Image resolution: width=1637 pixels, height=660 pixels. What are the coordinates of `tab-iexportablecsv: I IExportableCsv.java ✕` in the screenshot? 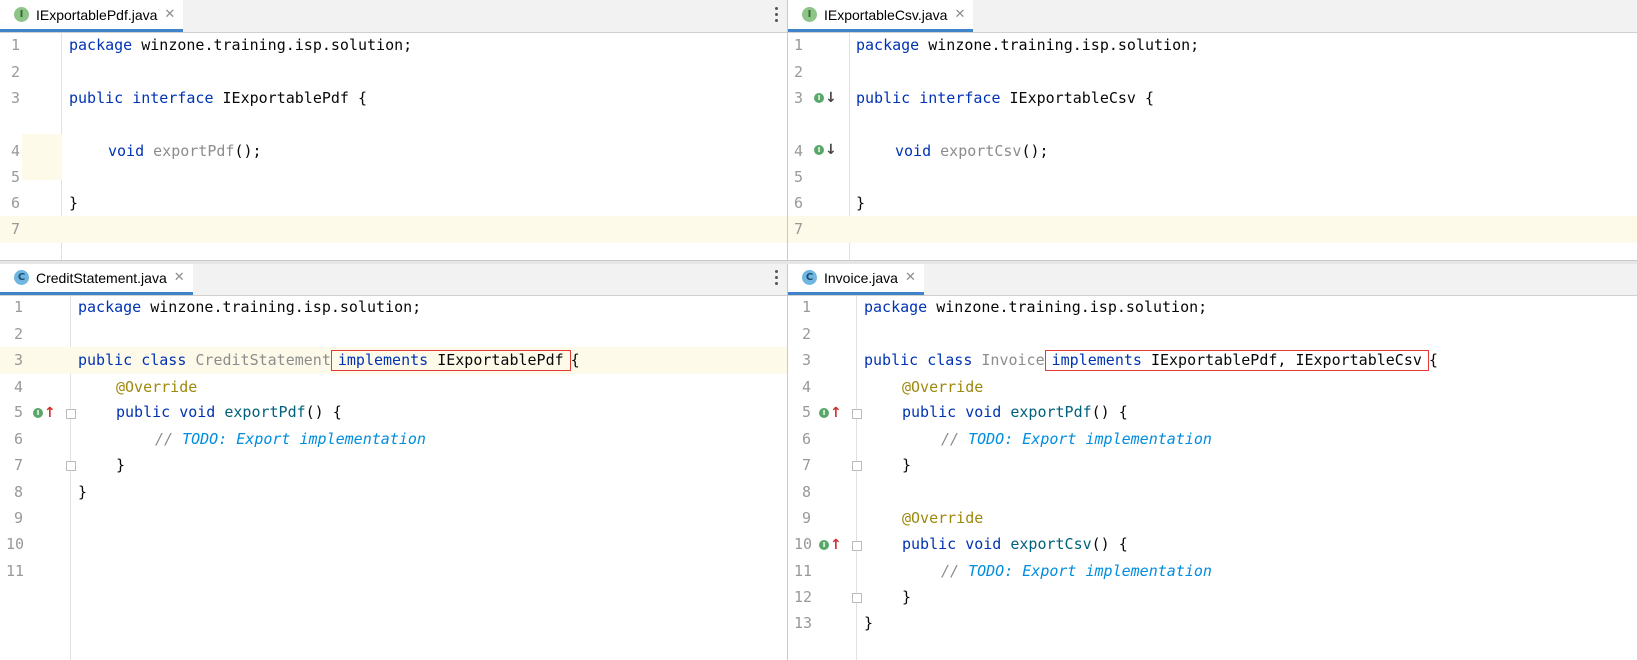 It's located at (881, 16).